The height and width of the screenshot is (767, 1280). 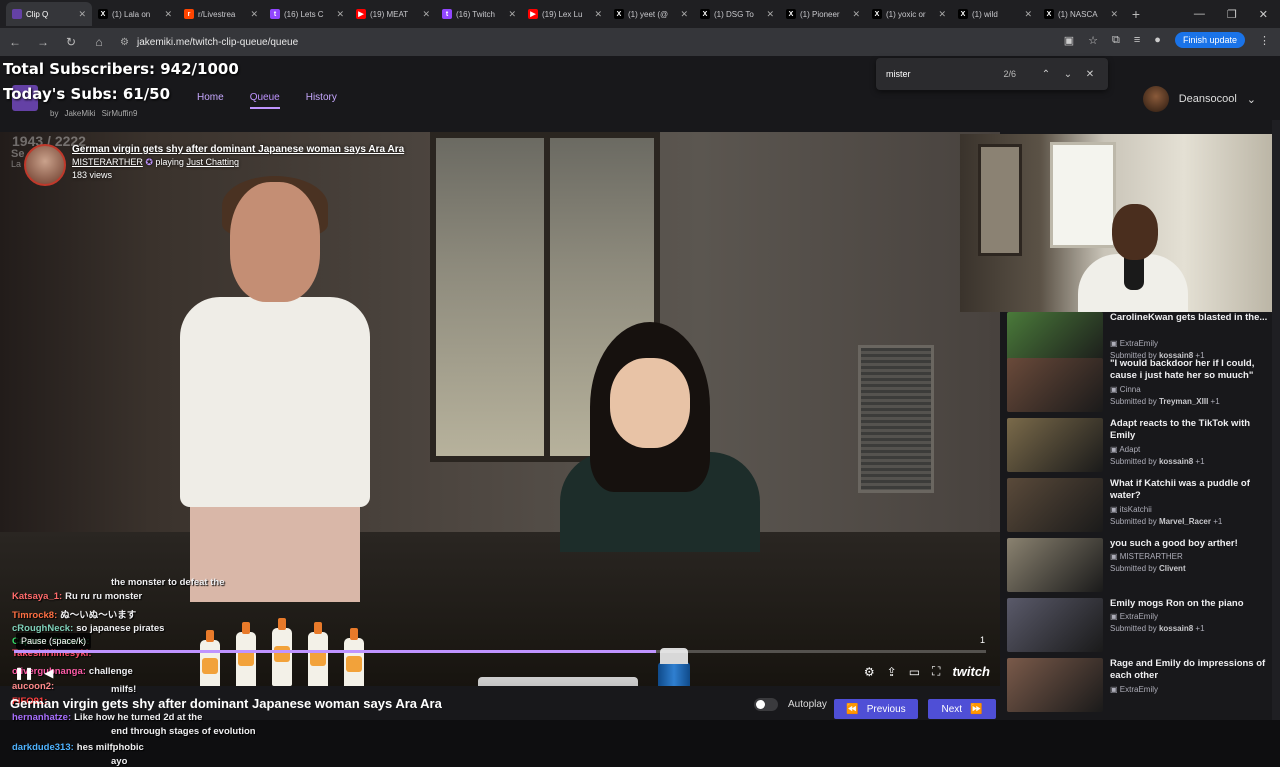 I want to click on scrollbar, so click(x=1276, y=420).